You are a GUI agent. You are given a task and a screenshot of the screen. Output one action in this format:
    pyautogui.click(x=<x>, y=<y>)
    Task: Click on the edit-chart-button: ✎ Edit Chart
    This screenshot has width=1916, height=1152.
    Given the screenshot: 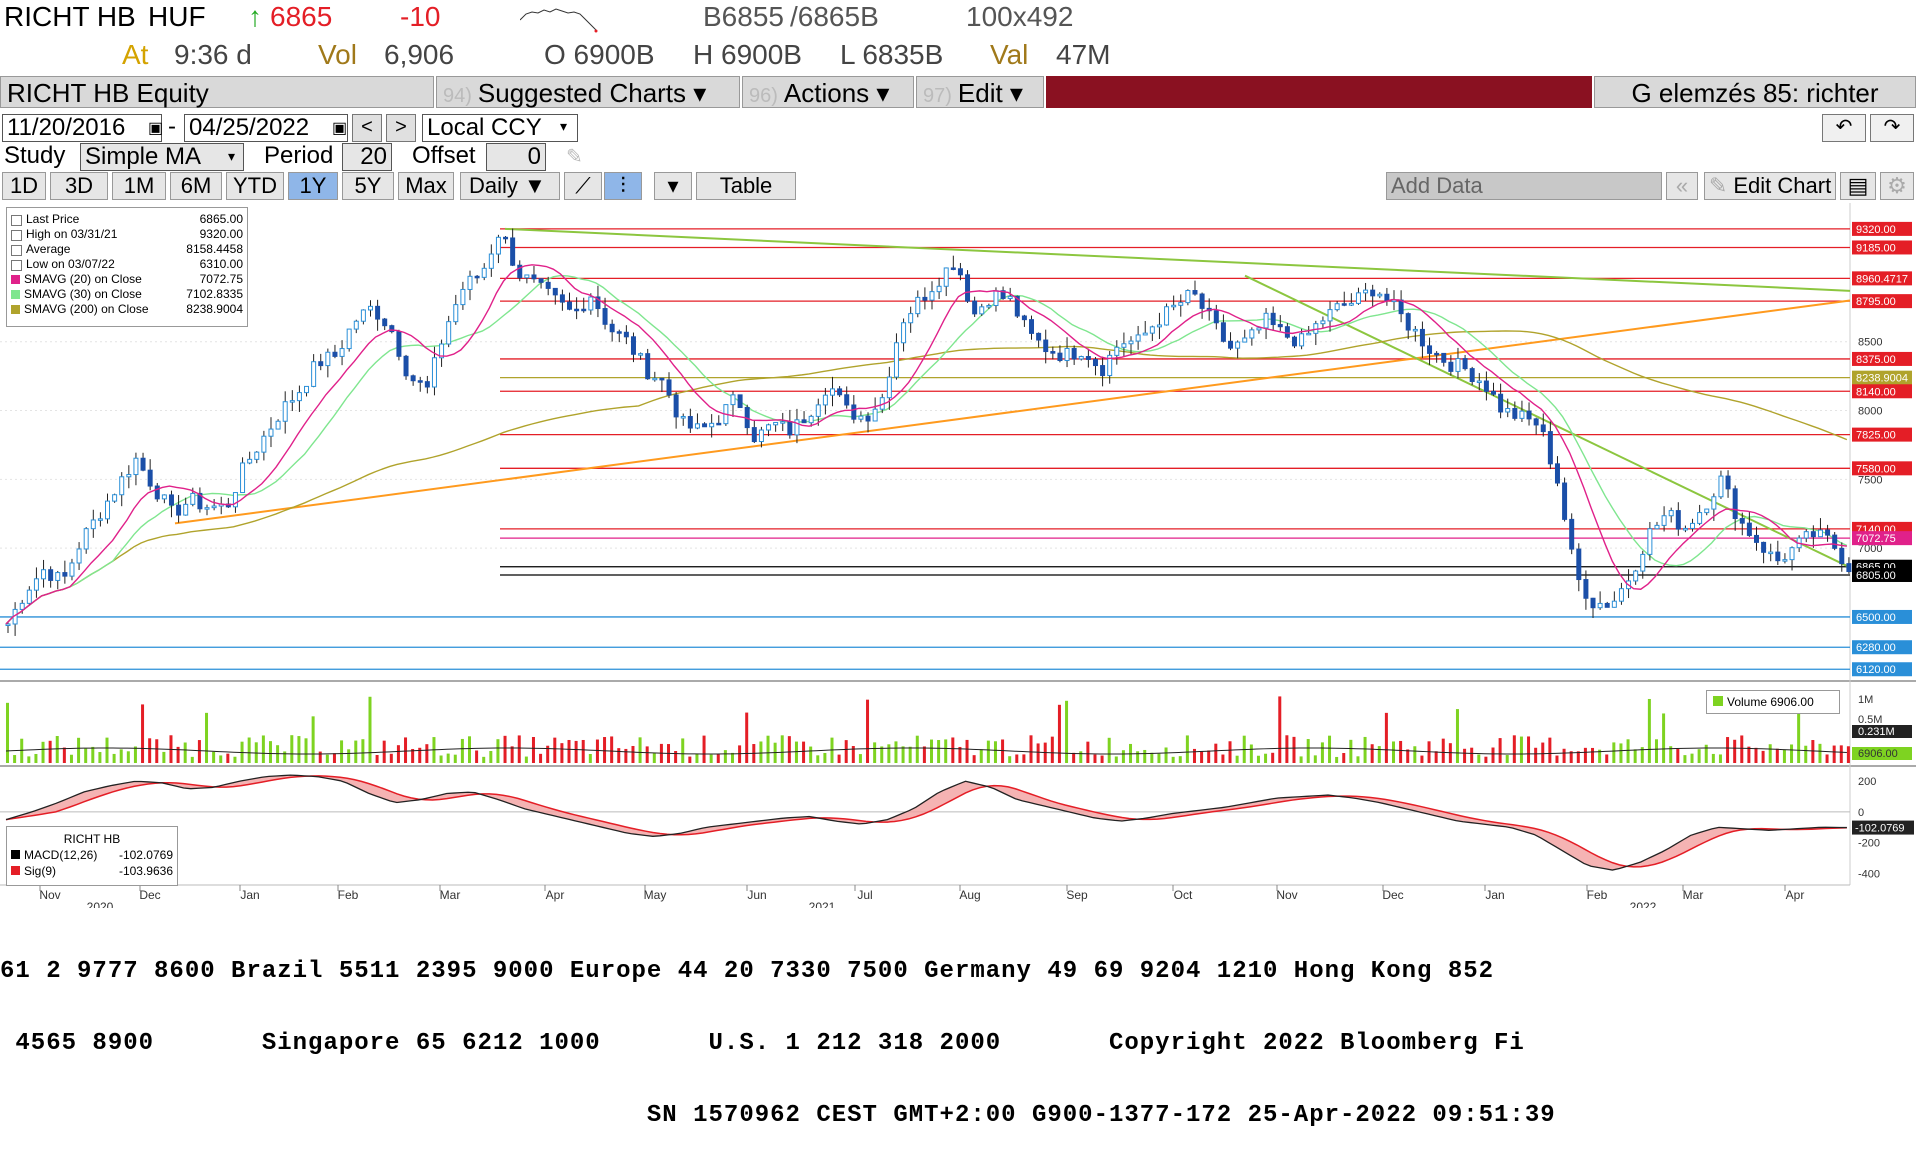 What is the action you would take?
    pyautogui.click(x=1770, y=186)
    